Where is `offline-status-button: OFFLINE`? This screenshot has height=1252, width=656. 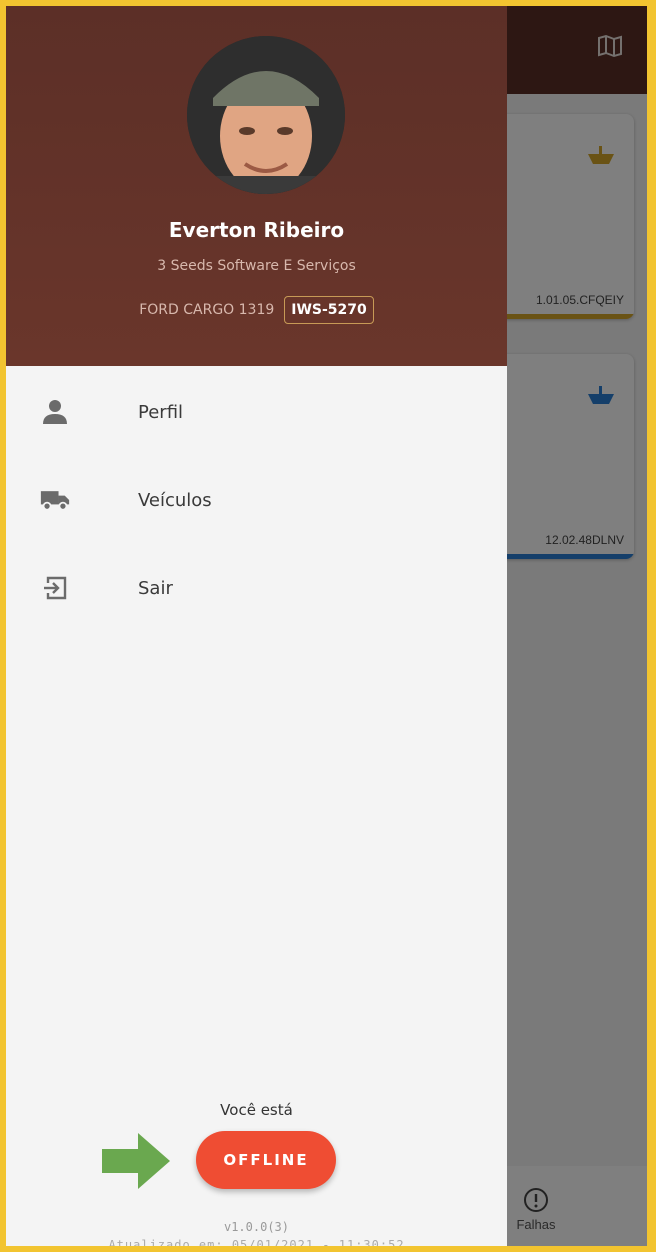
offline-status-button: OFFLINE is located at coordinates (266, 1160).